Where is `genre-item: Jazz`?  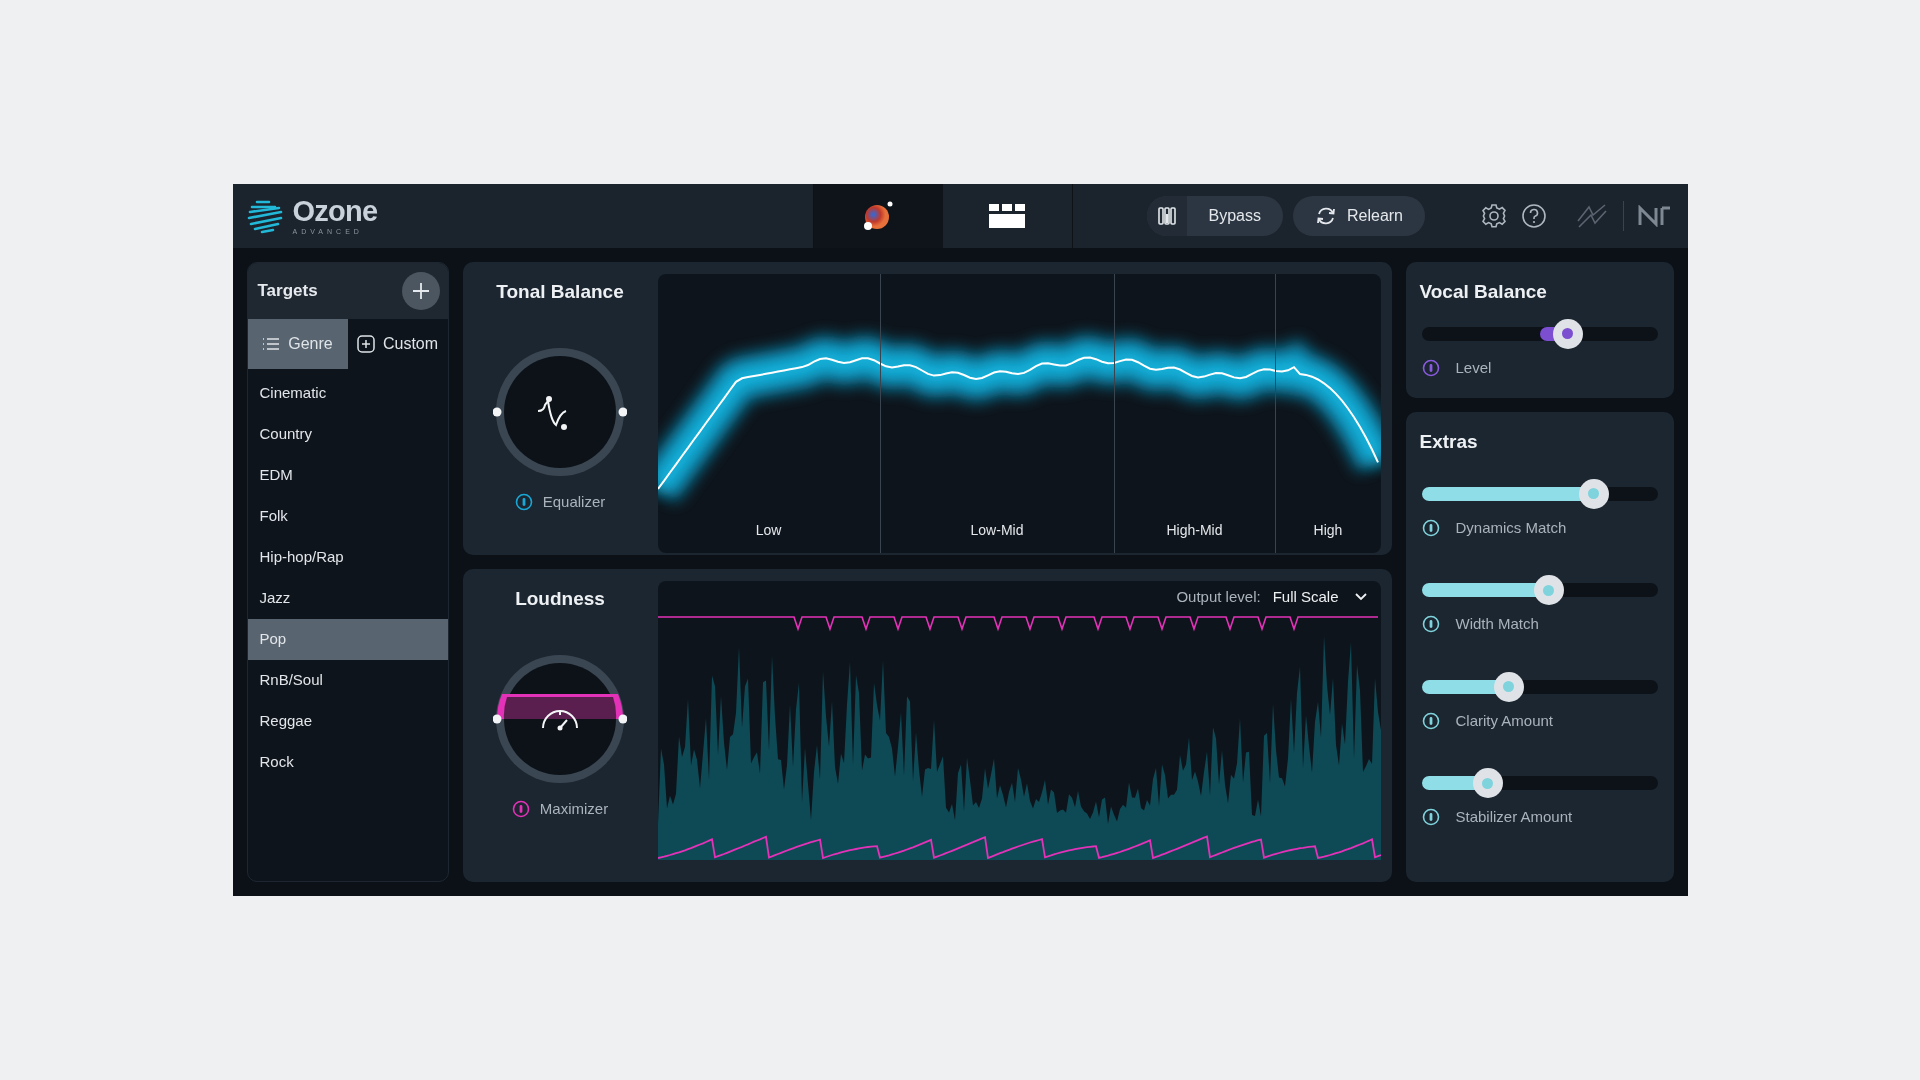
genre-item: Jazz is located at coordinates (347, 598).